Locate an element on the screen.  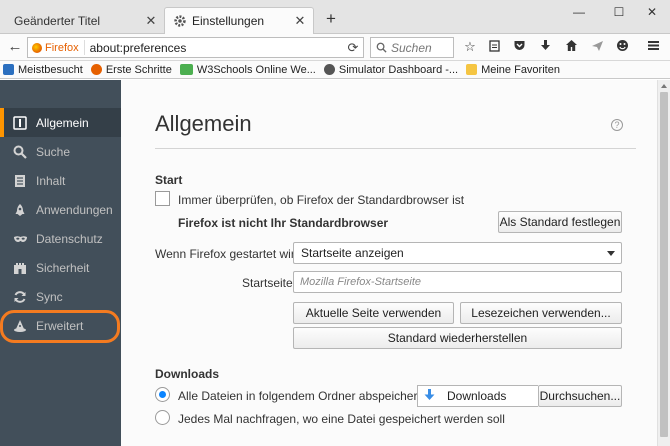
sidebar-item-sicherheit: Sicherheit is located at coordinates (60, 267).